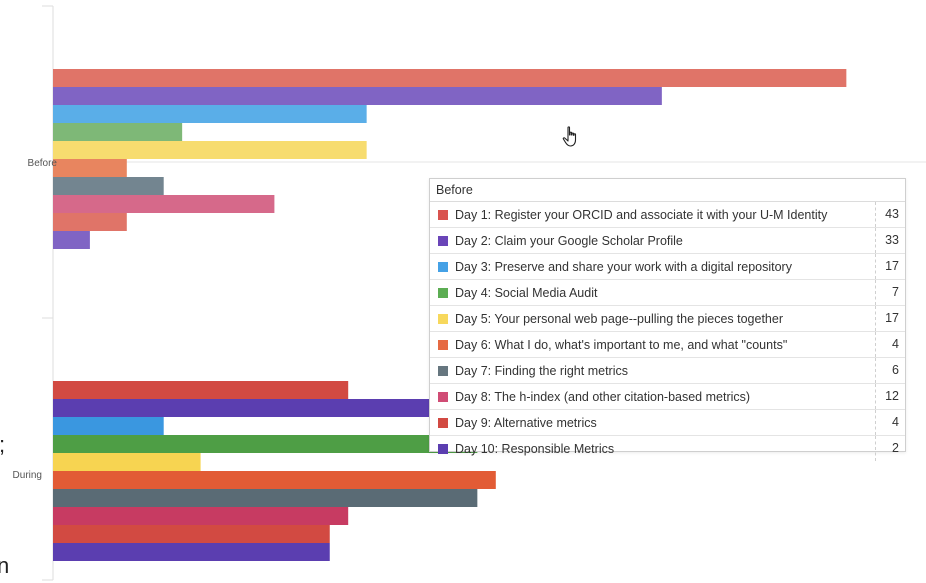 This screenshot has height=583, width=926. Describe the element at coordinates (890, 292) in the screenshot. I see `tooltip-row-value: 7` at that location.